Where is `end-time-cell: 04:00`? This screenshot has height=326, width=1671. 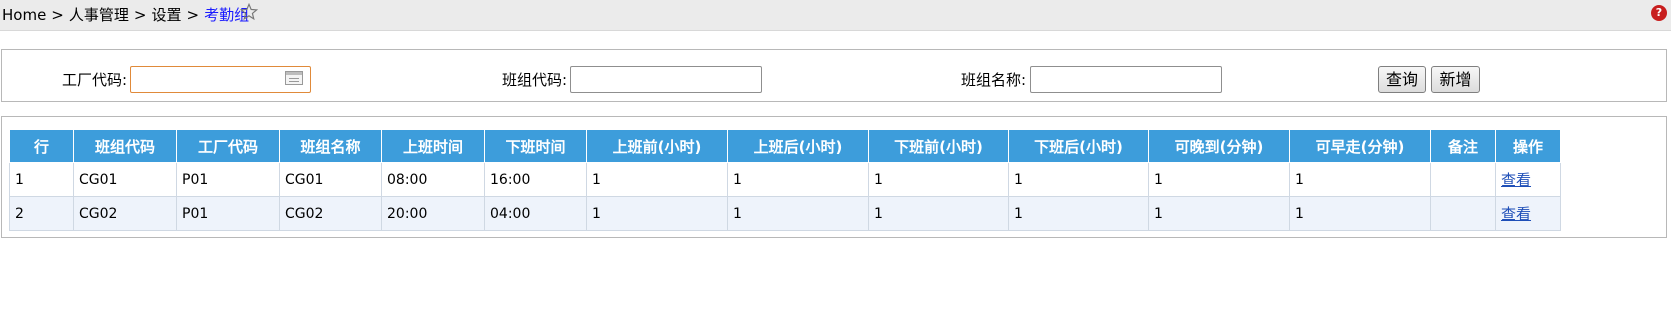 end-time-cell: 04:00 is located at coordinates (535, 213).